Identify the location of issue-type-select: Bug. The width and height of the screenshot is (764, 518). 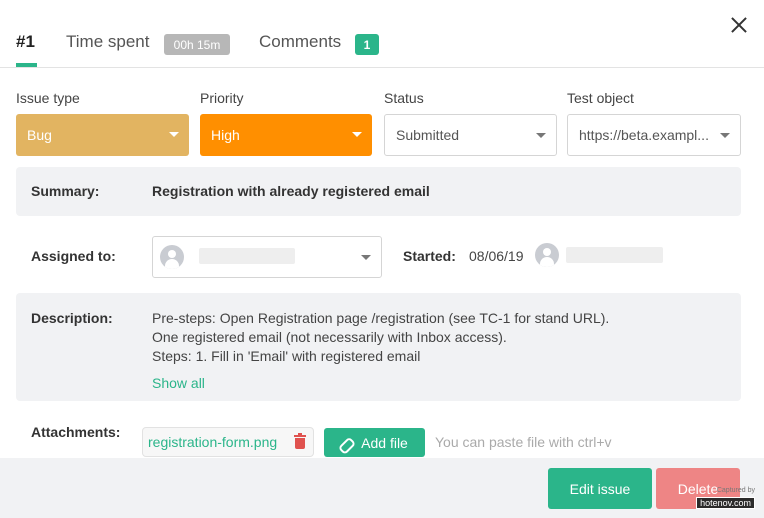
(102, 135).